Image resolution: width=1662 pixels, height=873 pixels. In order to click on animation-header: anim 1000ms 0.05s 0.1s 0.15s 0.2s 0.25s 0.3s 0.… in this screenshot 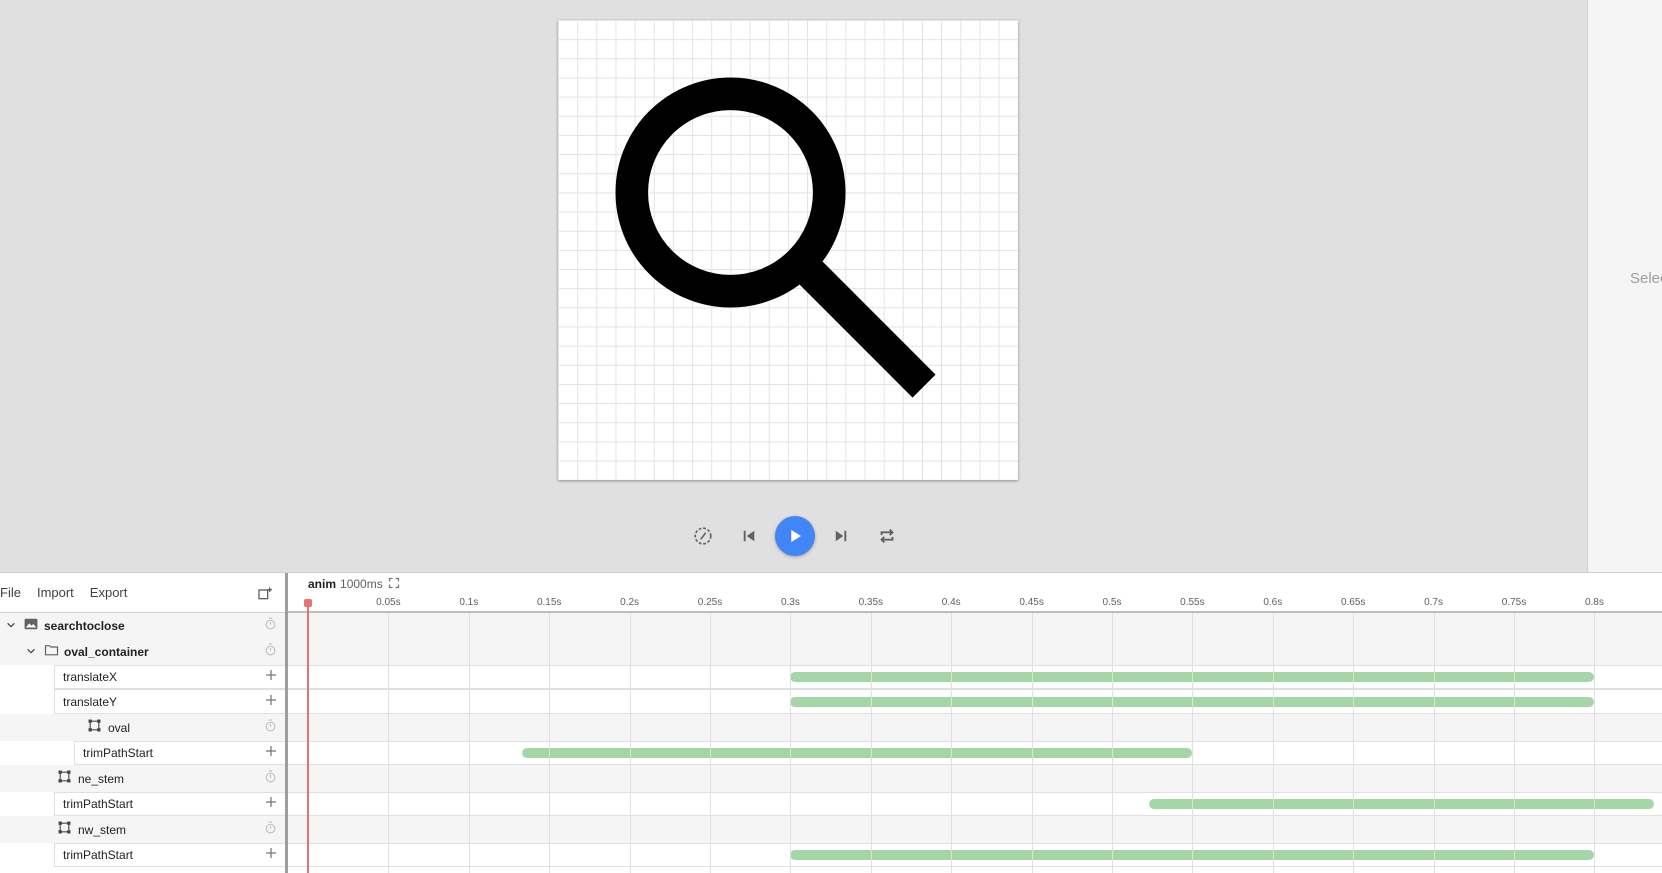, I will do `click(975, 593)`.